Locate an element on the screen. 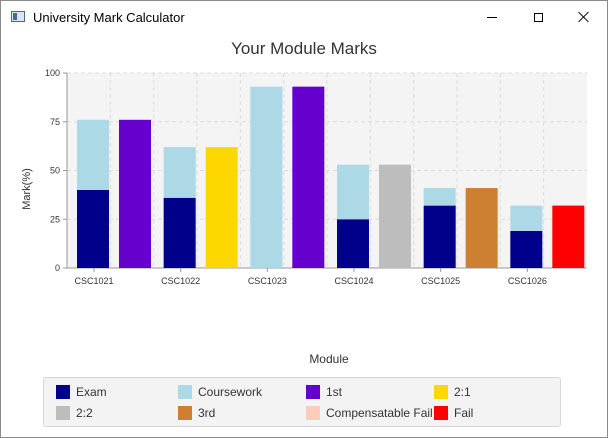 The height and width of the screenshot is (438, 608). bar-coursework-csc1025 is located at coordinates (439, 197).